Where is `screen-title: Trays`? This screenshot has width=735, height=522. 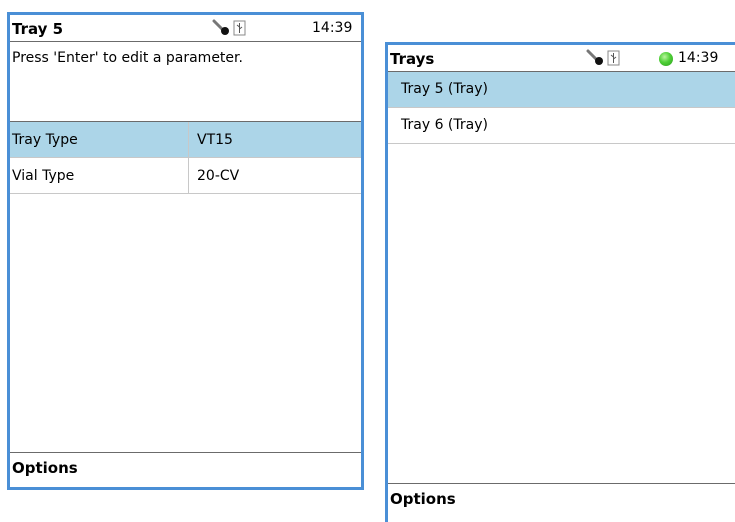 screen-title: Trays is located at coordinates (412, 59).